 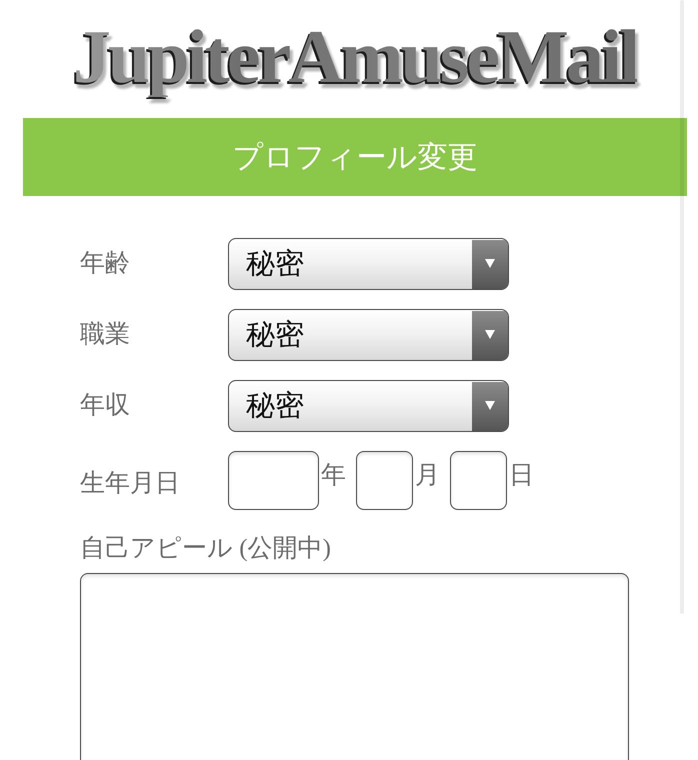 What do you see at coordinates (427, 476) in the screenshot?
I see `unit-label: 月` at bounding box center [427, 476].